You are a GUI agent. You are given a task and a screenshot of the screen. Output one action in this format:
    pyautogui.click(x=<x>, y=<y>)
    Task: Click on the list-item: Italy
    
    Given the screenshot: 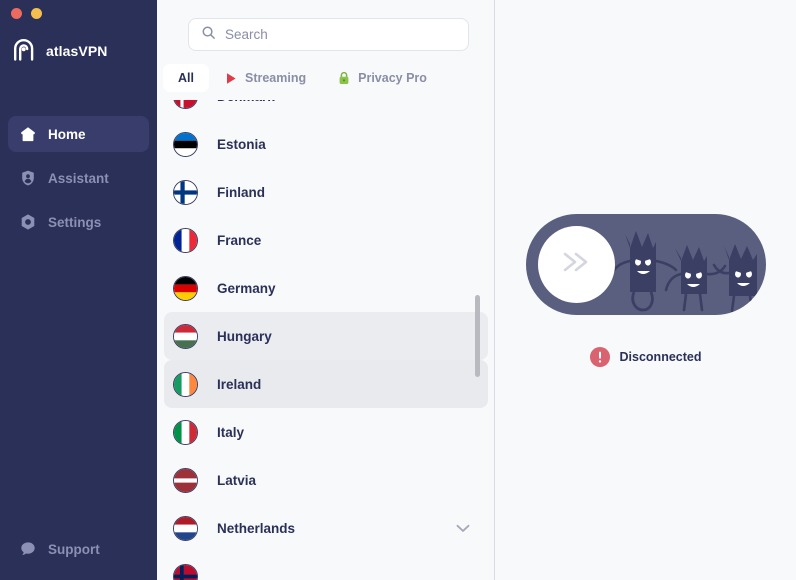 What is the action you would take?
    pyautogui.click(x=326, y=432)
    